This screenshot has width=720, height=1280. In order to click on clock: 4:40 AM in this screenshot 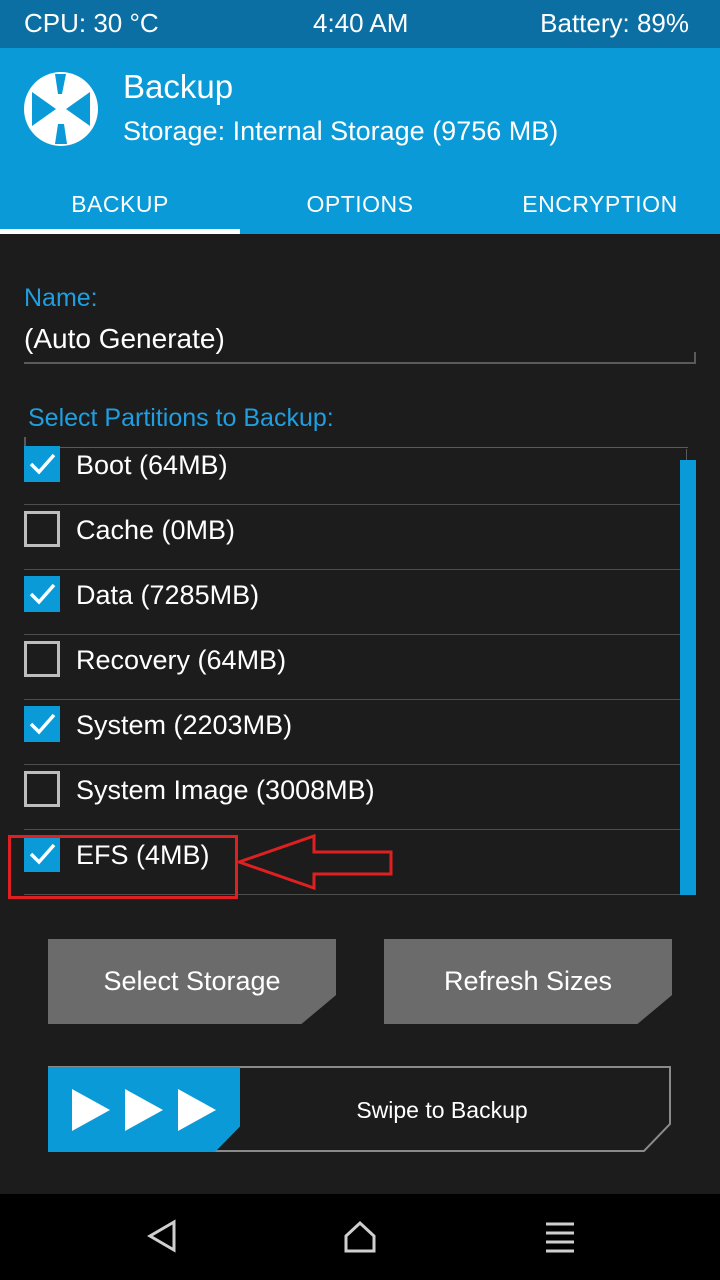, I will do `click(361, 23)`.